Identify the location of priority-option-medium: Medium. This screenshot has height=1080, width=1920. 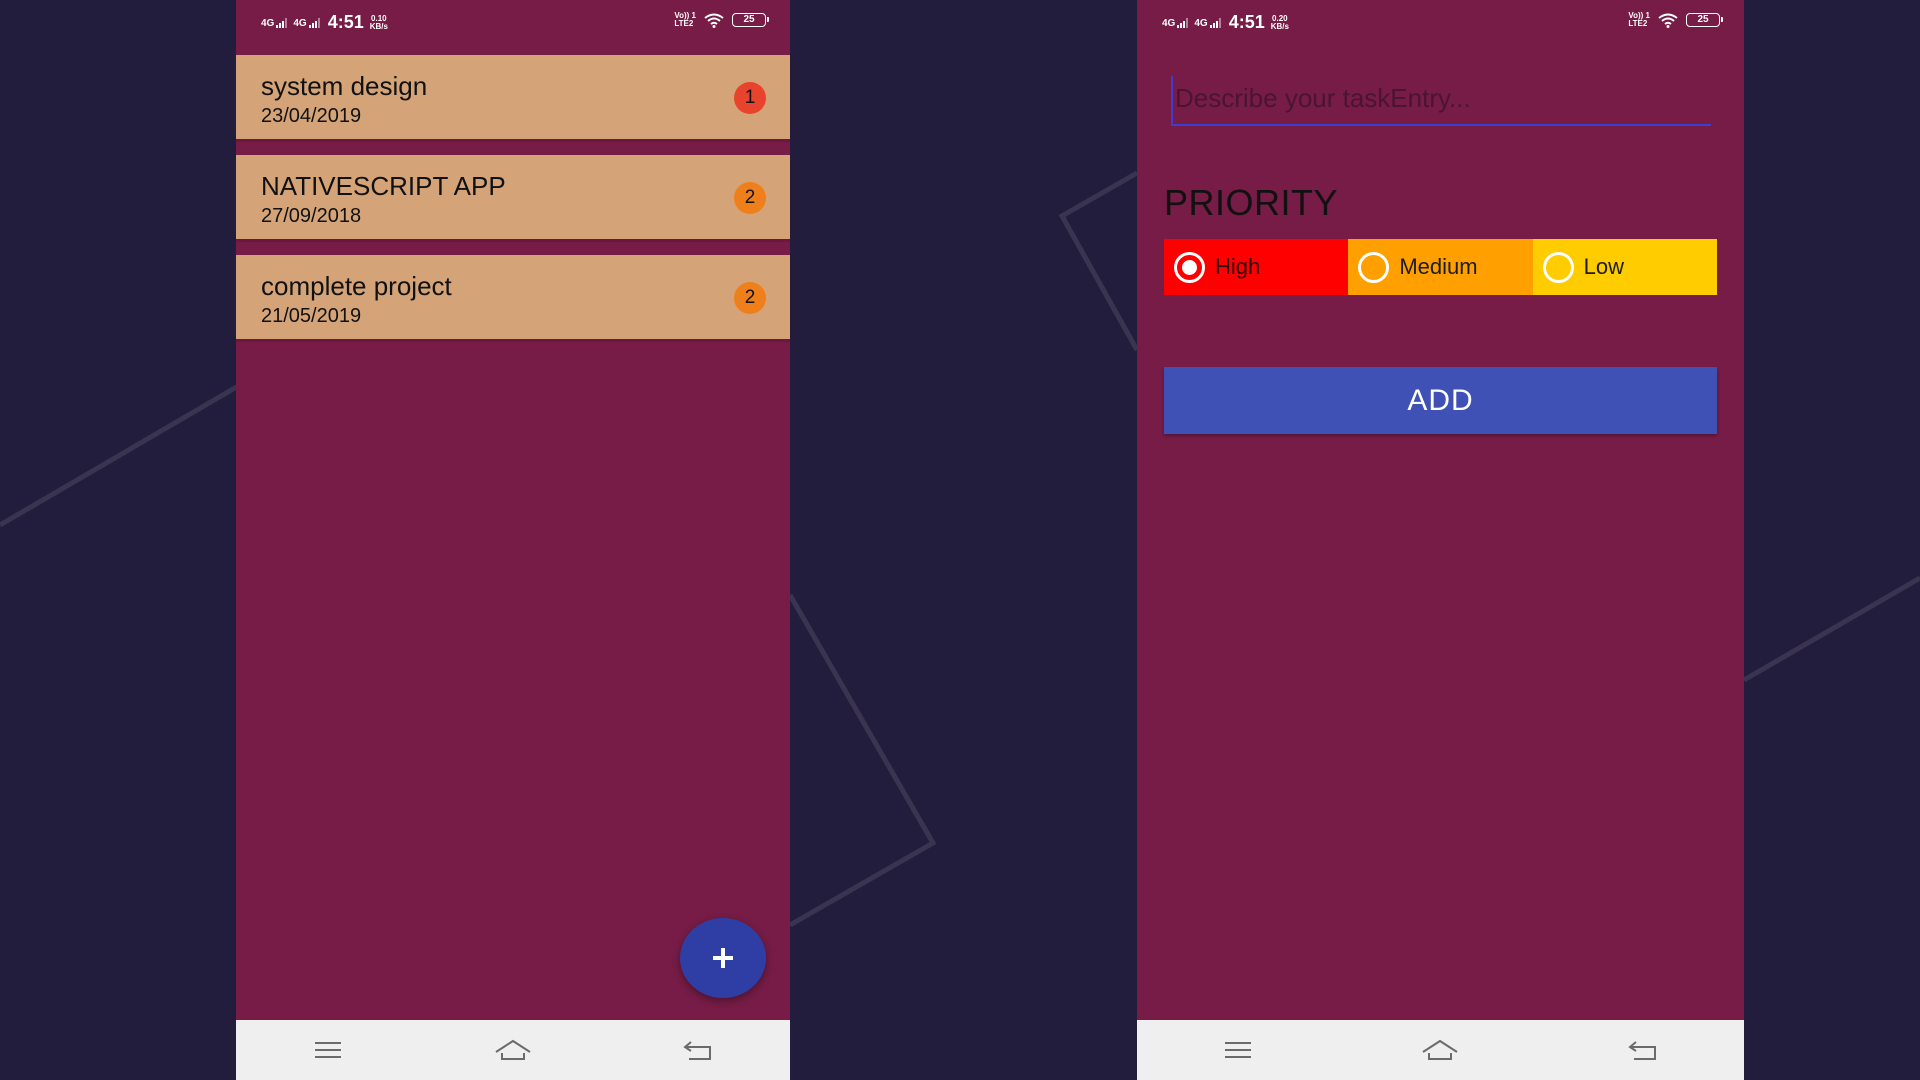
(1440, 267).